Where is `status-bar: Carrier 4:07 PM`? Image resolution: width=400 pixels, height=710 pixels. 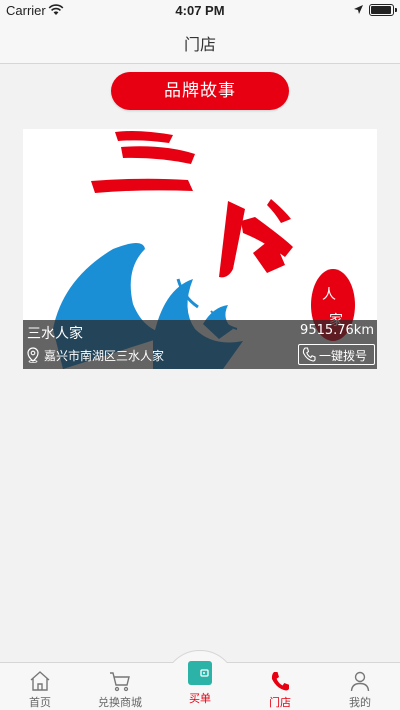
status-bar: Carrier 4:07 PM is located at coordinates (200, 10).